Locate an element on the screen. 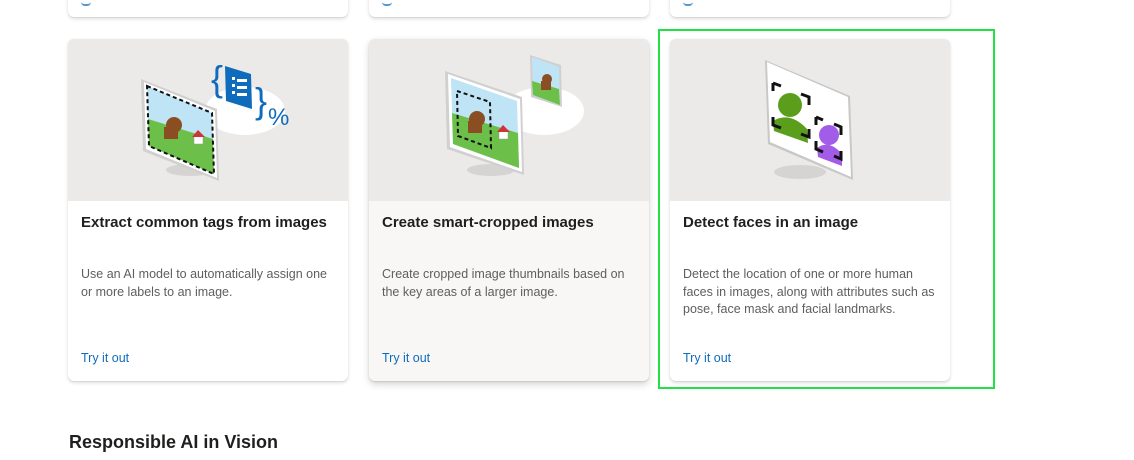  card-title: Detect faces in an image is located at coordinates (771, 222).